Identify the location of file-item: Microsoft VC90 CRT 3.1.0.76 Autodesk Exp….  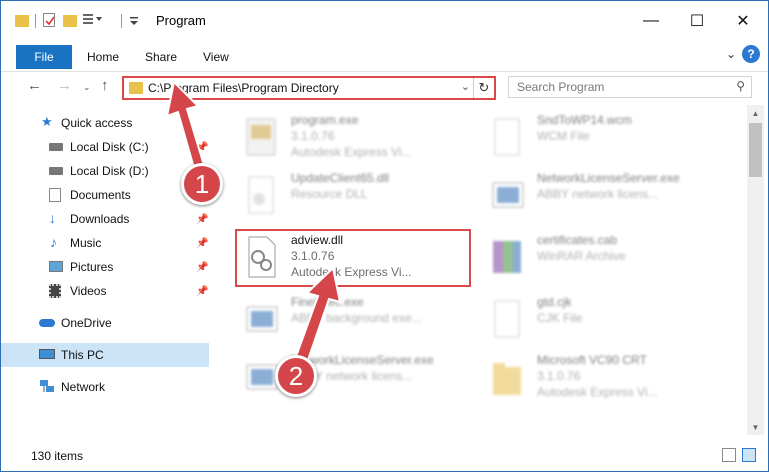
(601, 377).